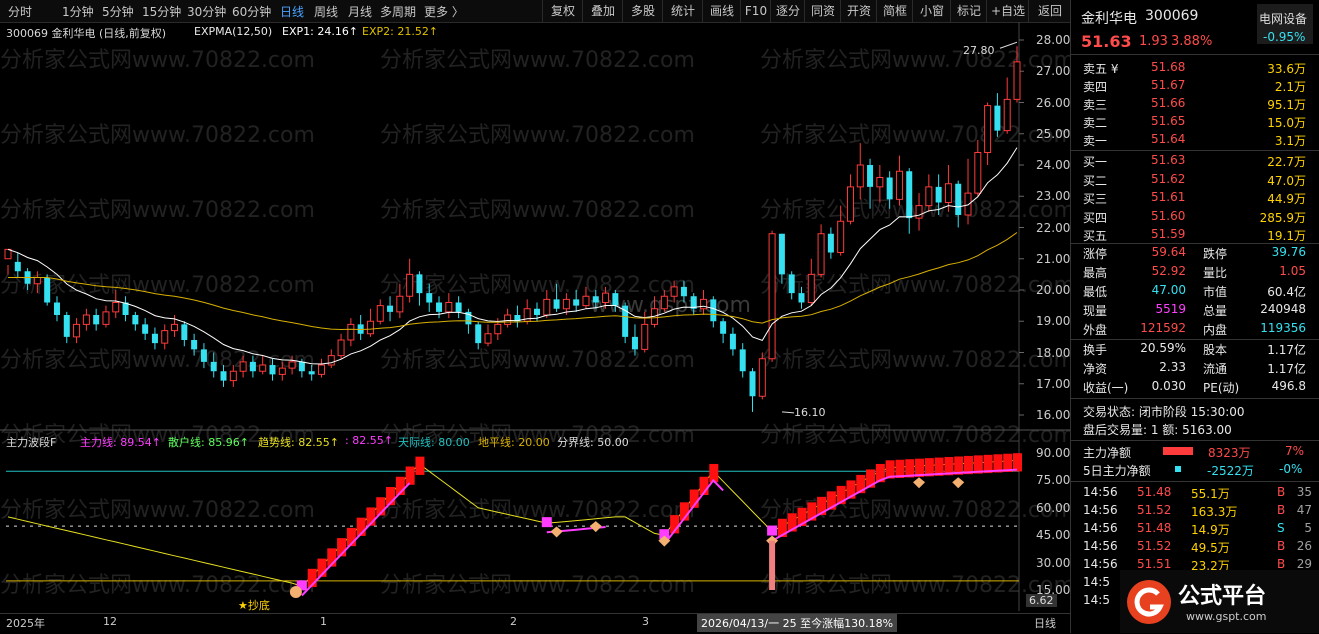 The image size is (1319, 634). Describe the element at coordinates (20, 11) in the screenshot. I see `period-fenshi: 分时` at that location.